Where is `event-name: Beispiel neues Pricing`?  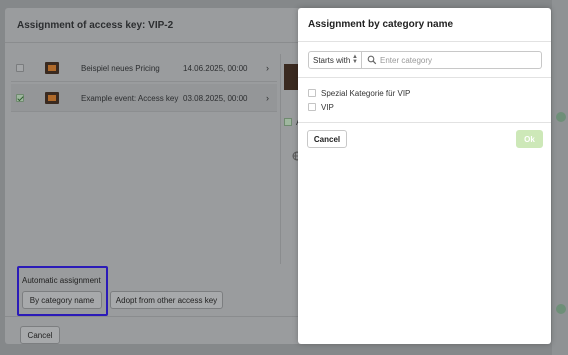
event-name: Beispiel neues Pricing is located at coordinates (120, 68).